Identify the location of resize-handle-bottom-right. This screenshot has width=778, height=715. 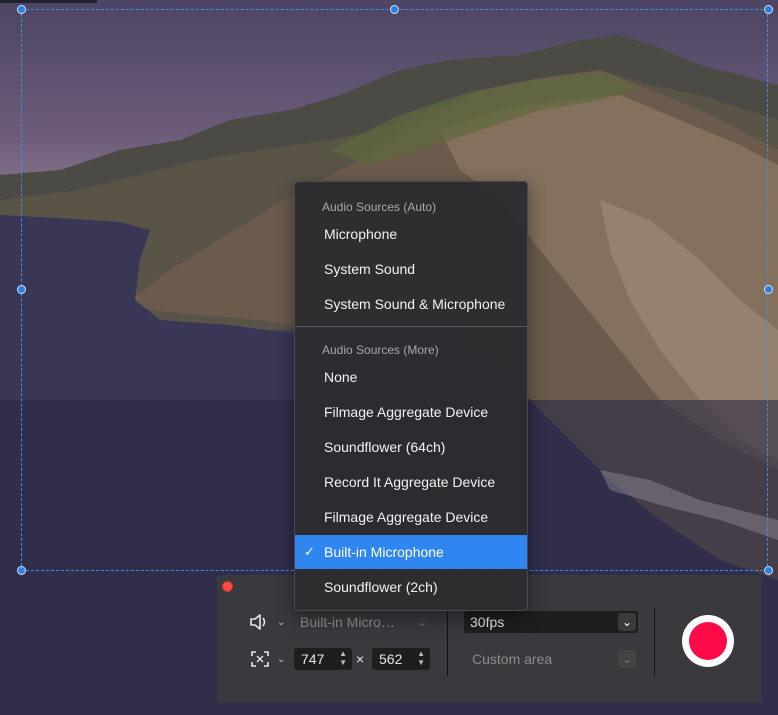
(768, 570).